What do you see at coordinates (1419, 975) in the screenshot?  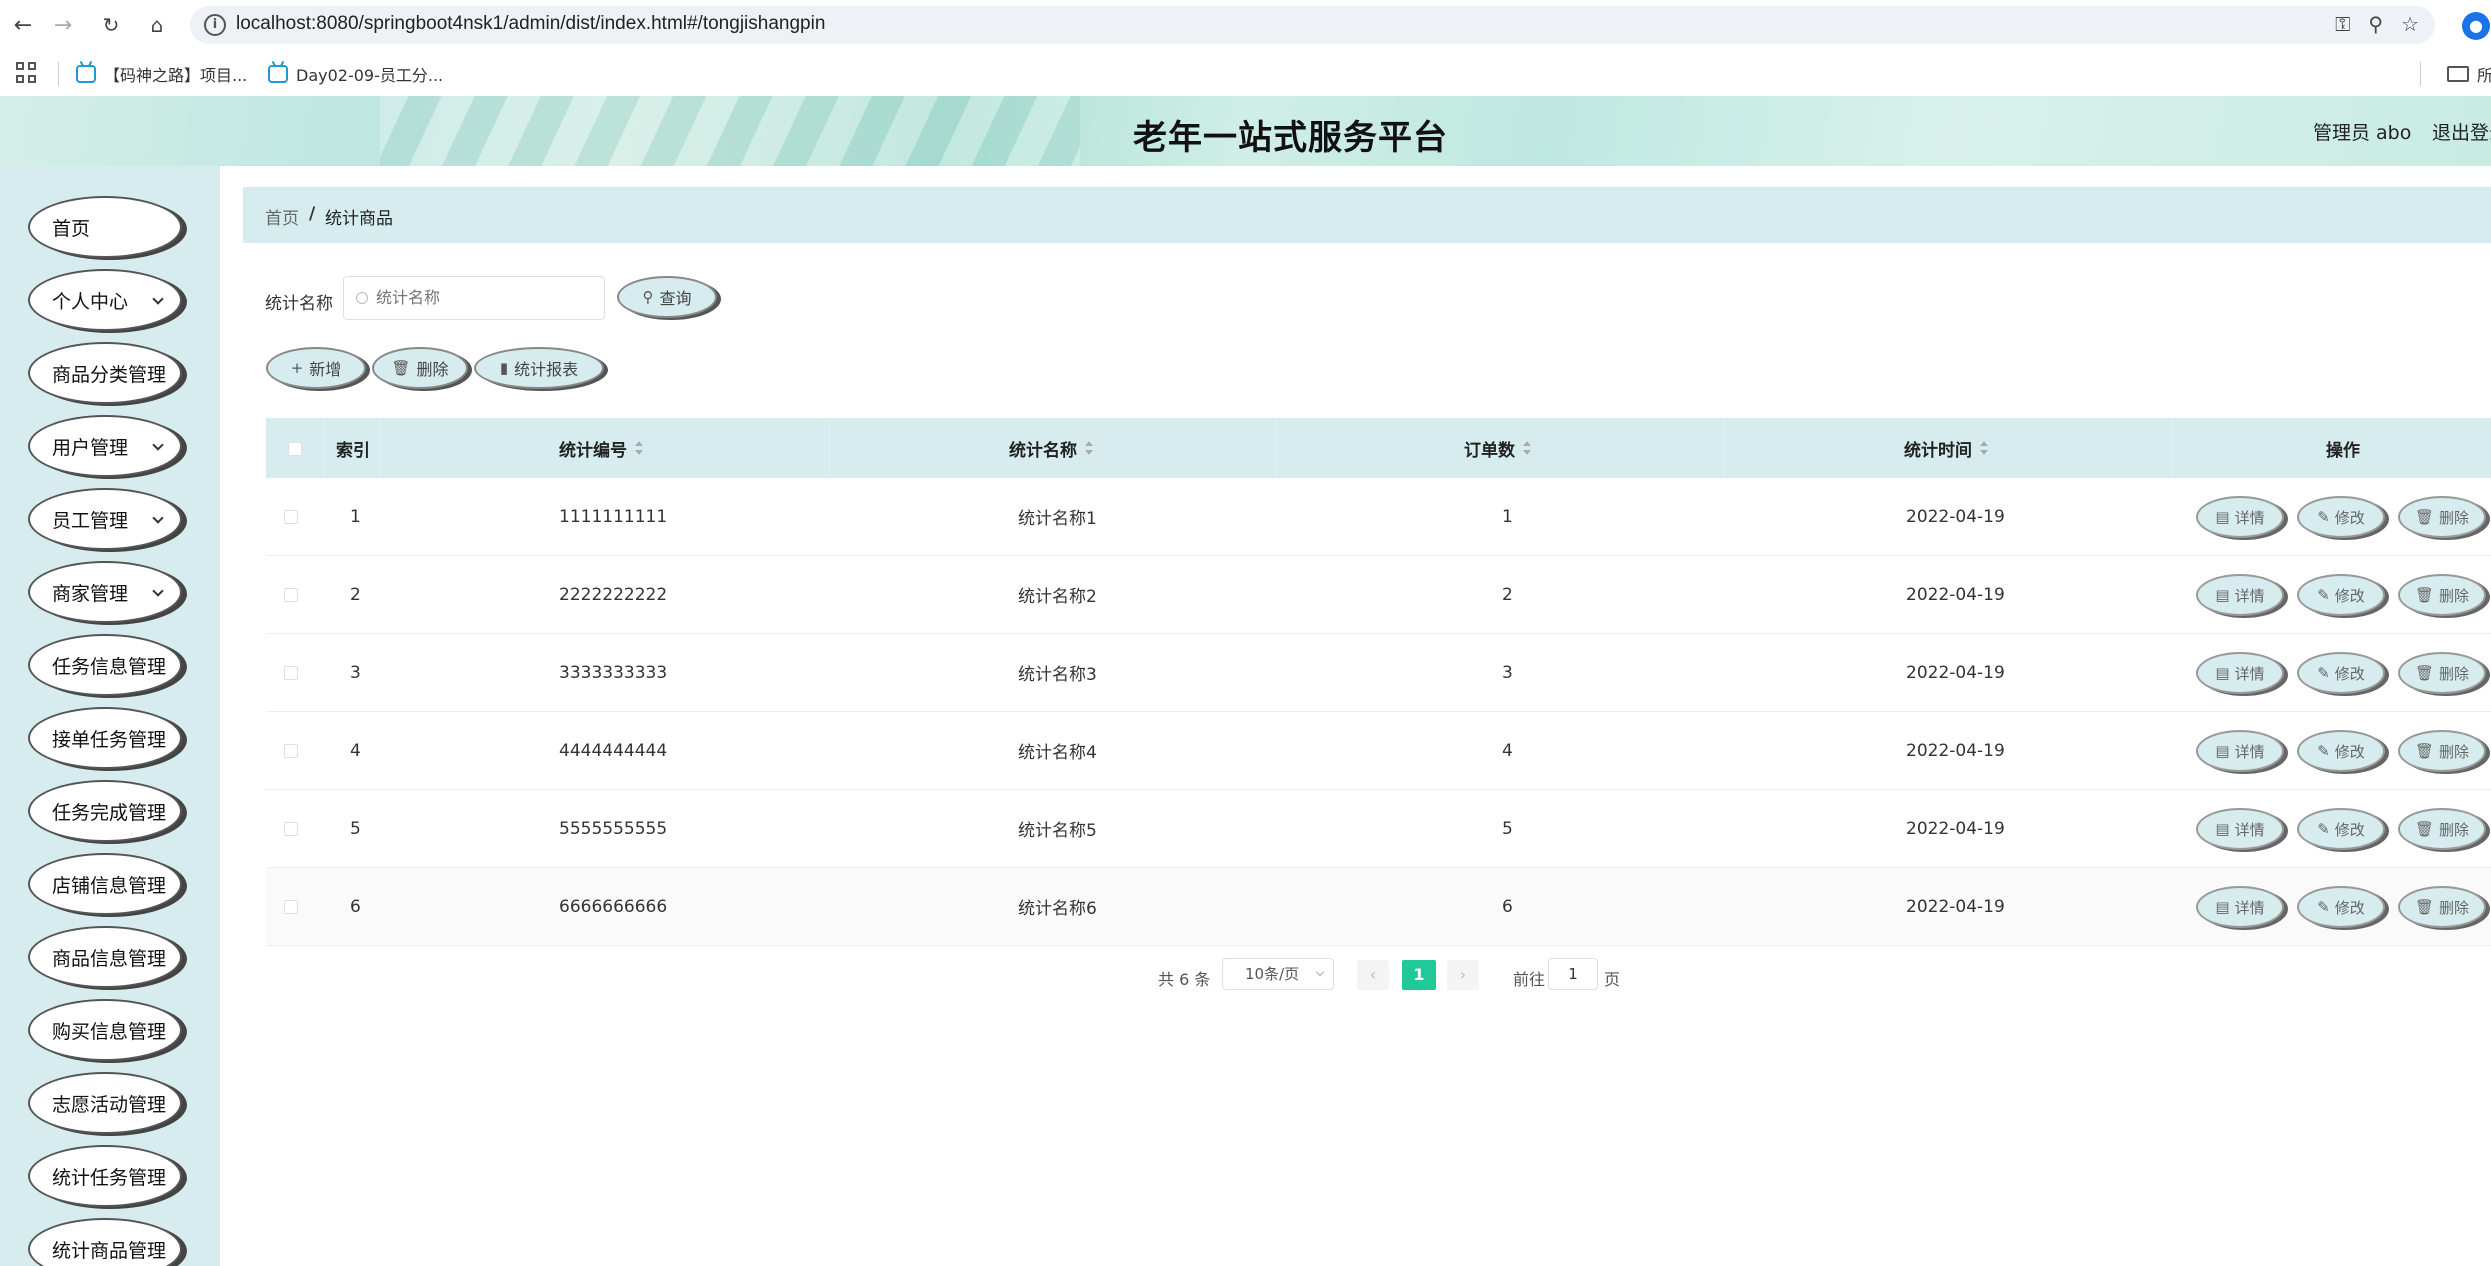 I see `page-number-current: 1` at bounding box center [1419, 975].